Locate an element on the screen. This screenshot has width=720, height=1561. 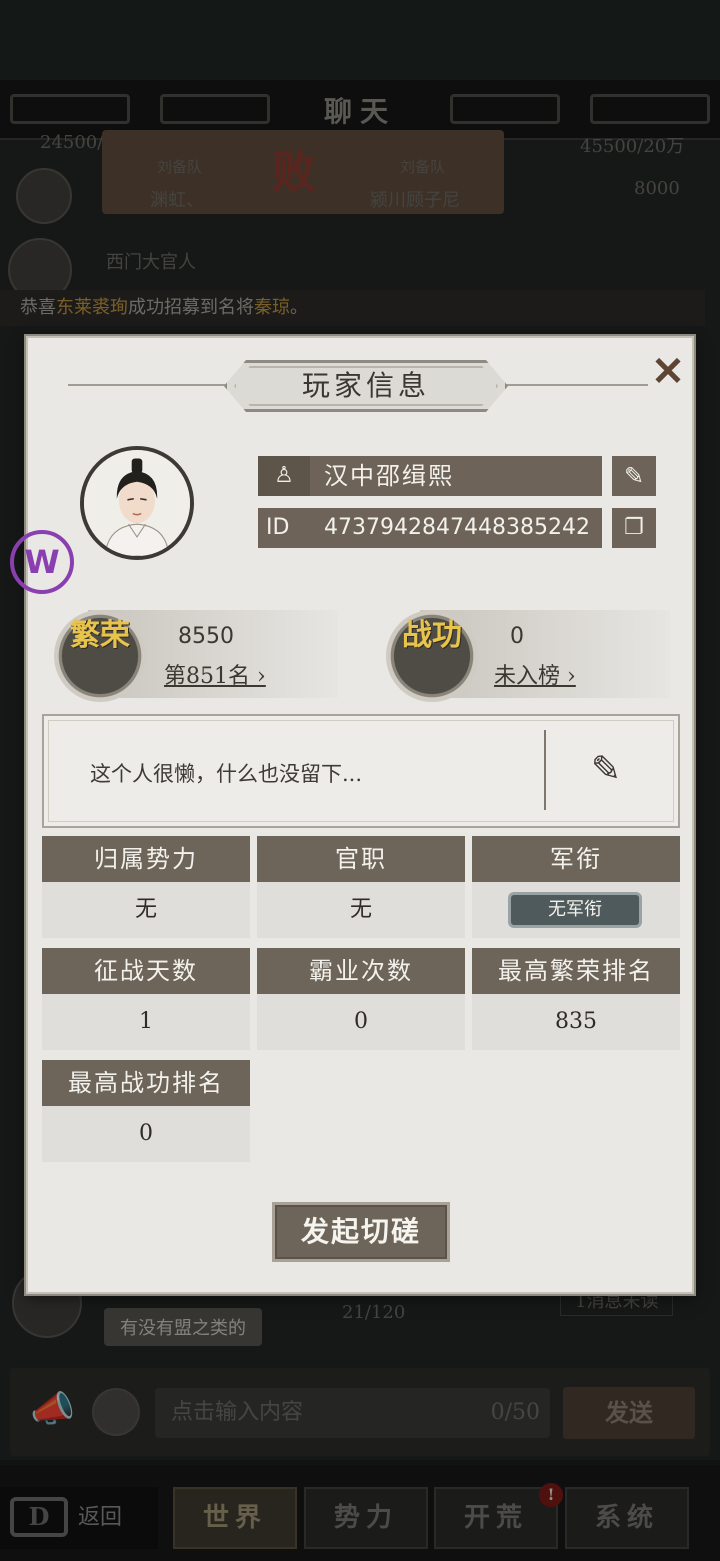
faction-label: 归属势力 is located at coordinates (146, 859).